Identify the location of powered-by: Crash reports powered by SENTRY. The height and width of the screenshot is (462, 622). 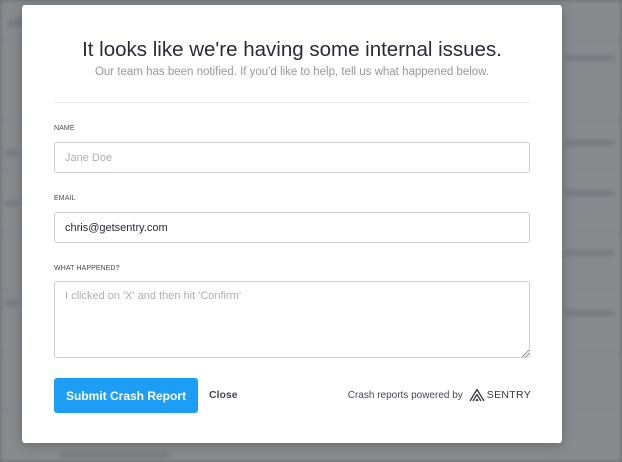
(439, 395).